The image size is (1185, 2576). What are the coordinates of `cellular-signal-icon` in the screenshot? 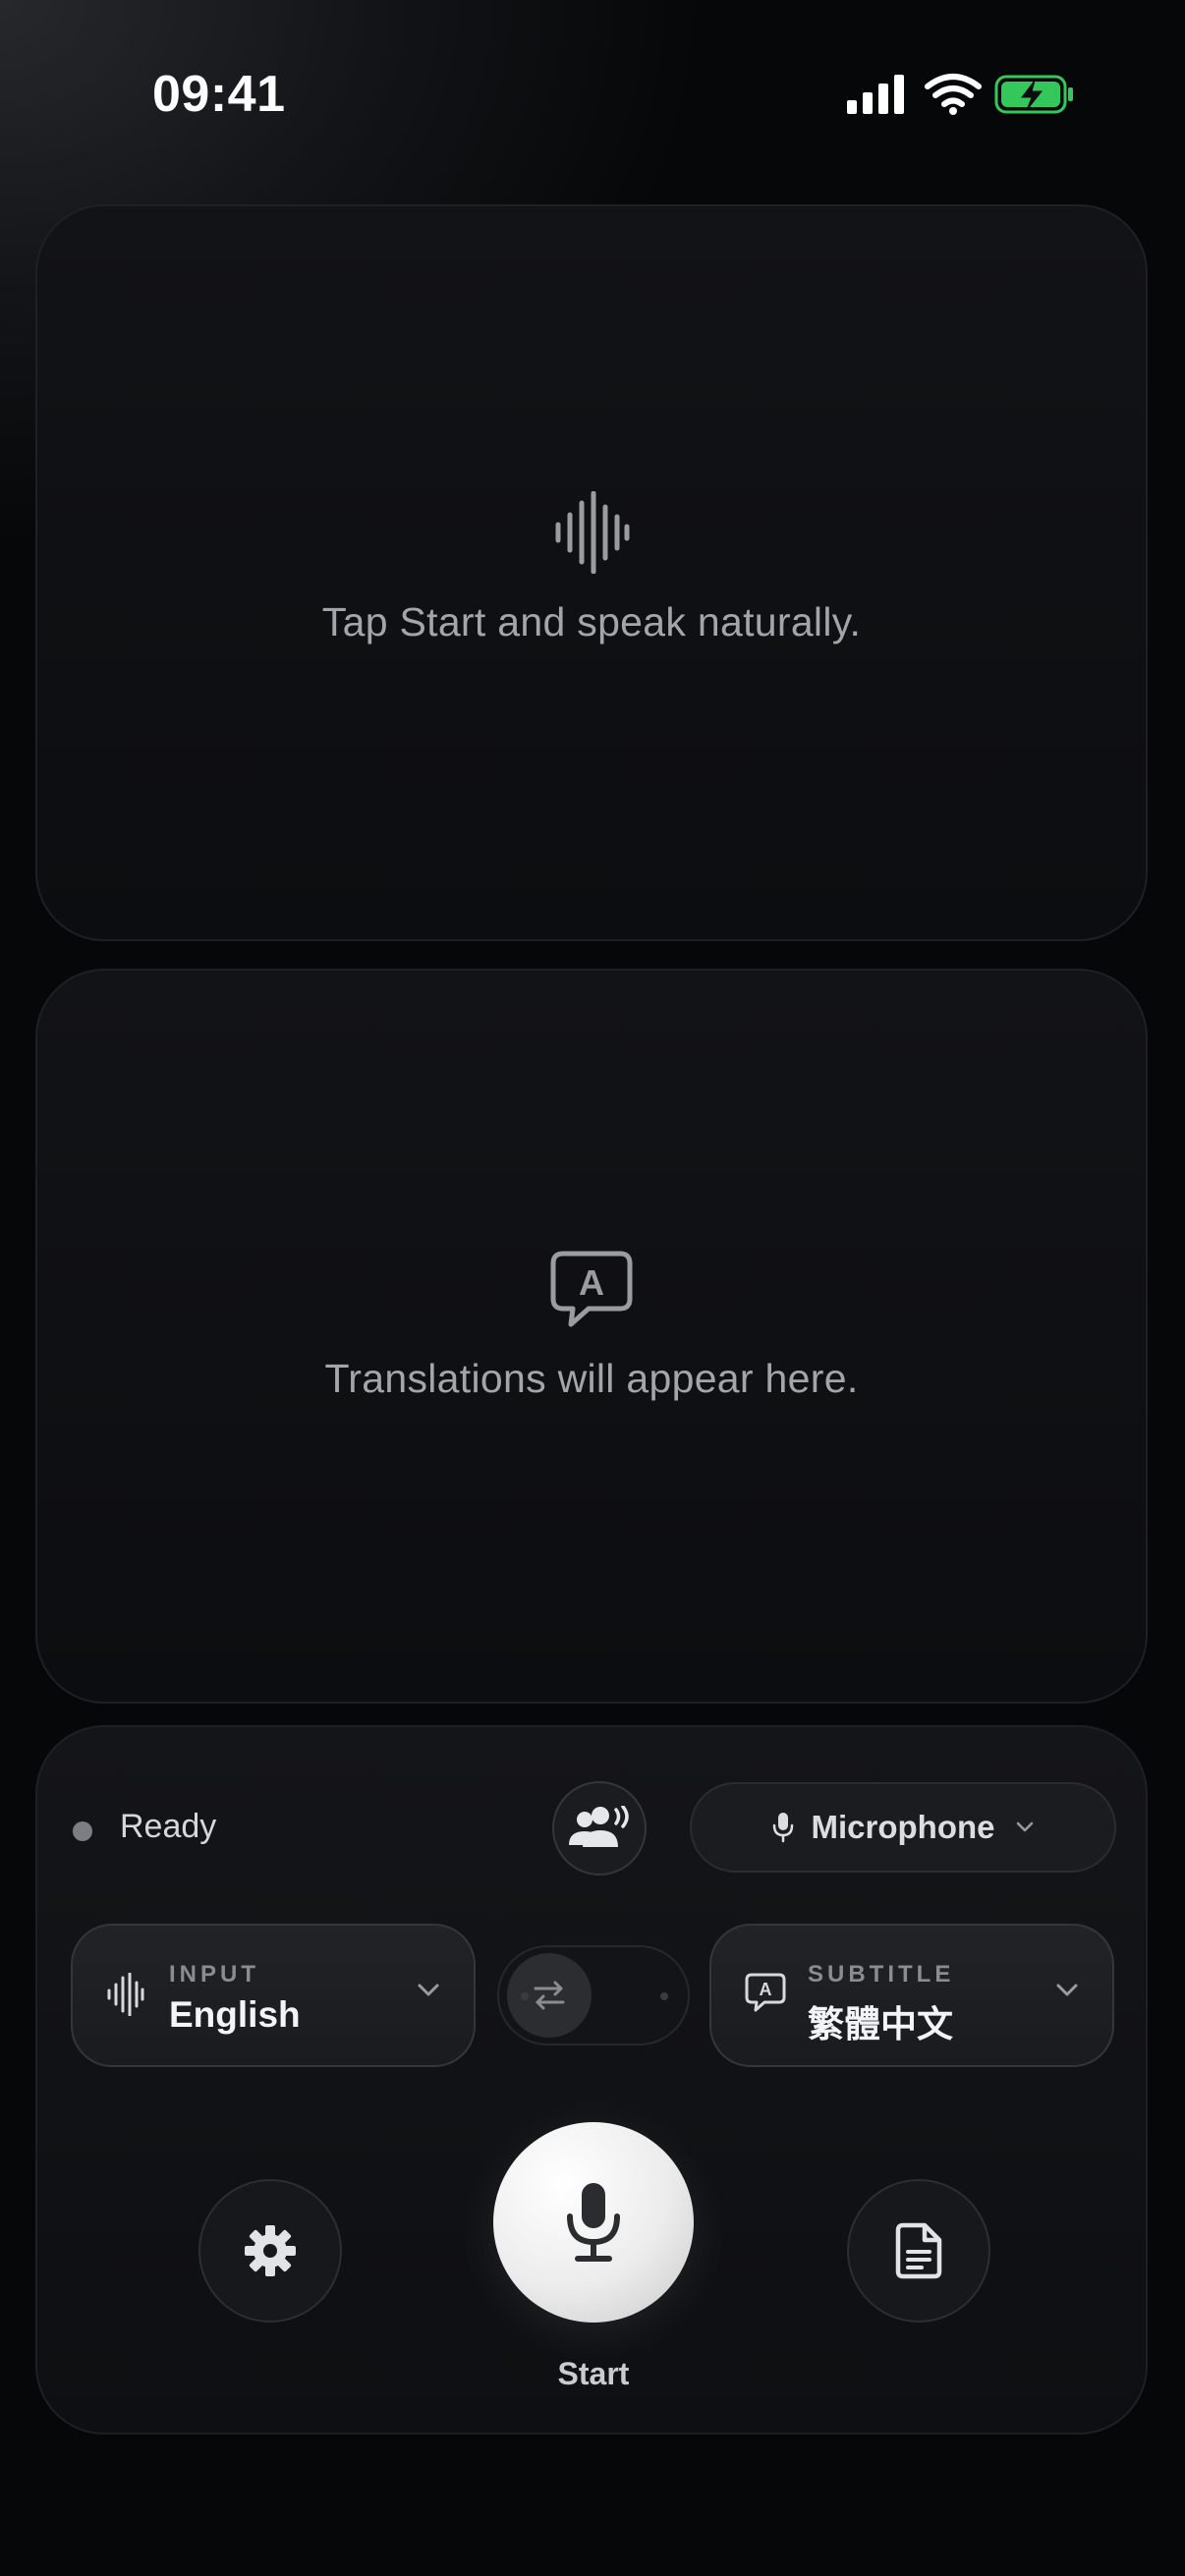 It's located at (876, 94).